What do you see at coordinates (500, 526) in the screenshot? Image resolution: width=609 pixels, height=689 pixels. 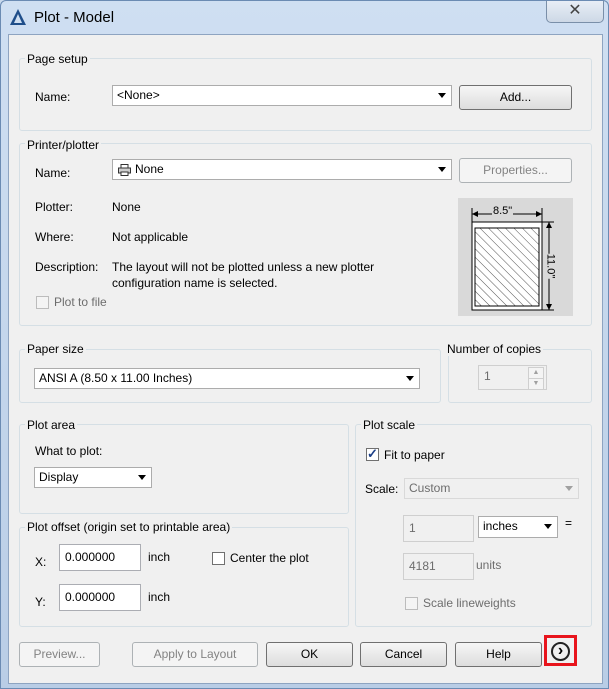 I see `scale-unit-1: inches` at bounding box center [500, 526].